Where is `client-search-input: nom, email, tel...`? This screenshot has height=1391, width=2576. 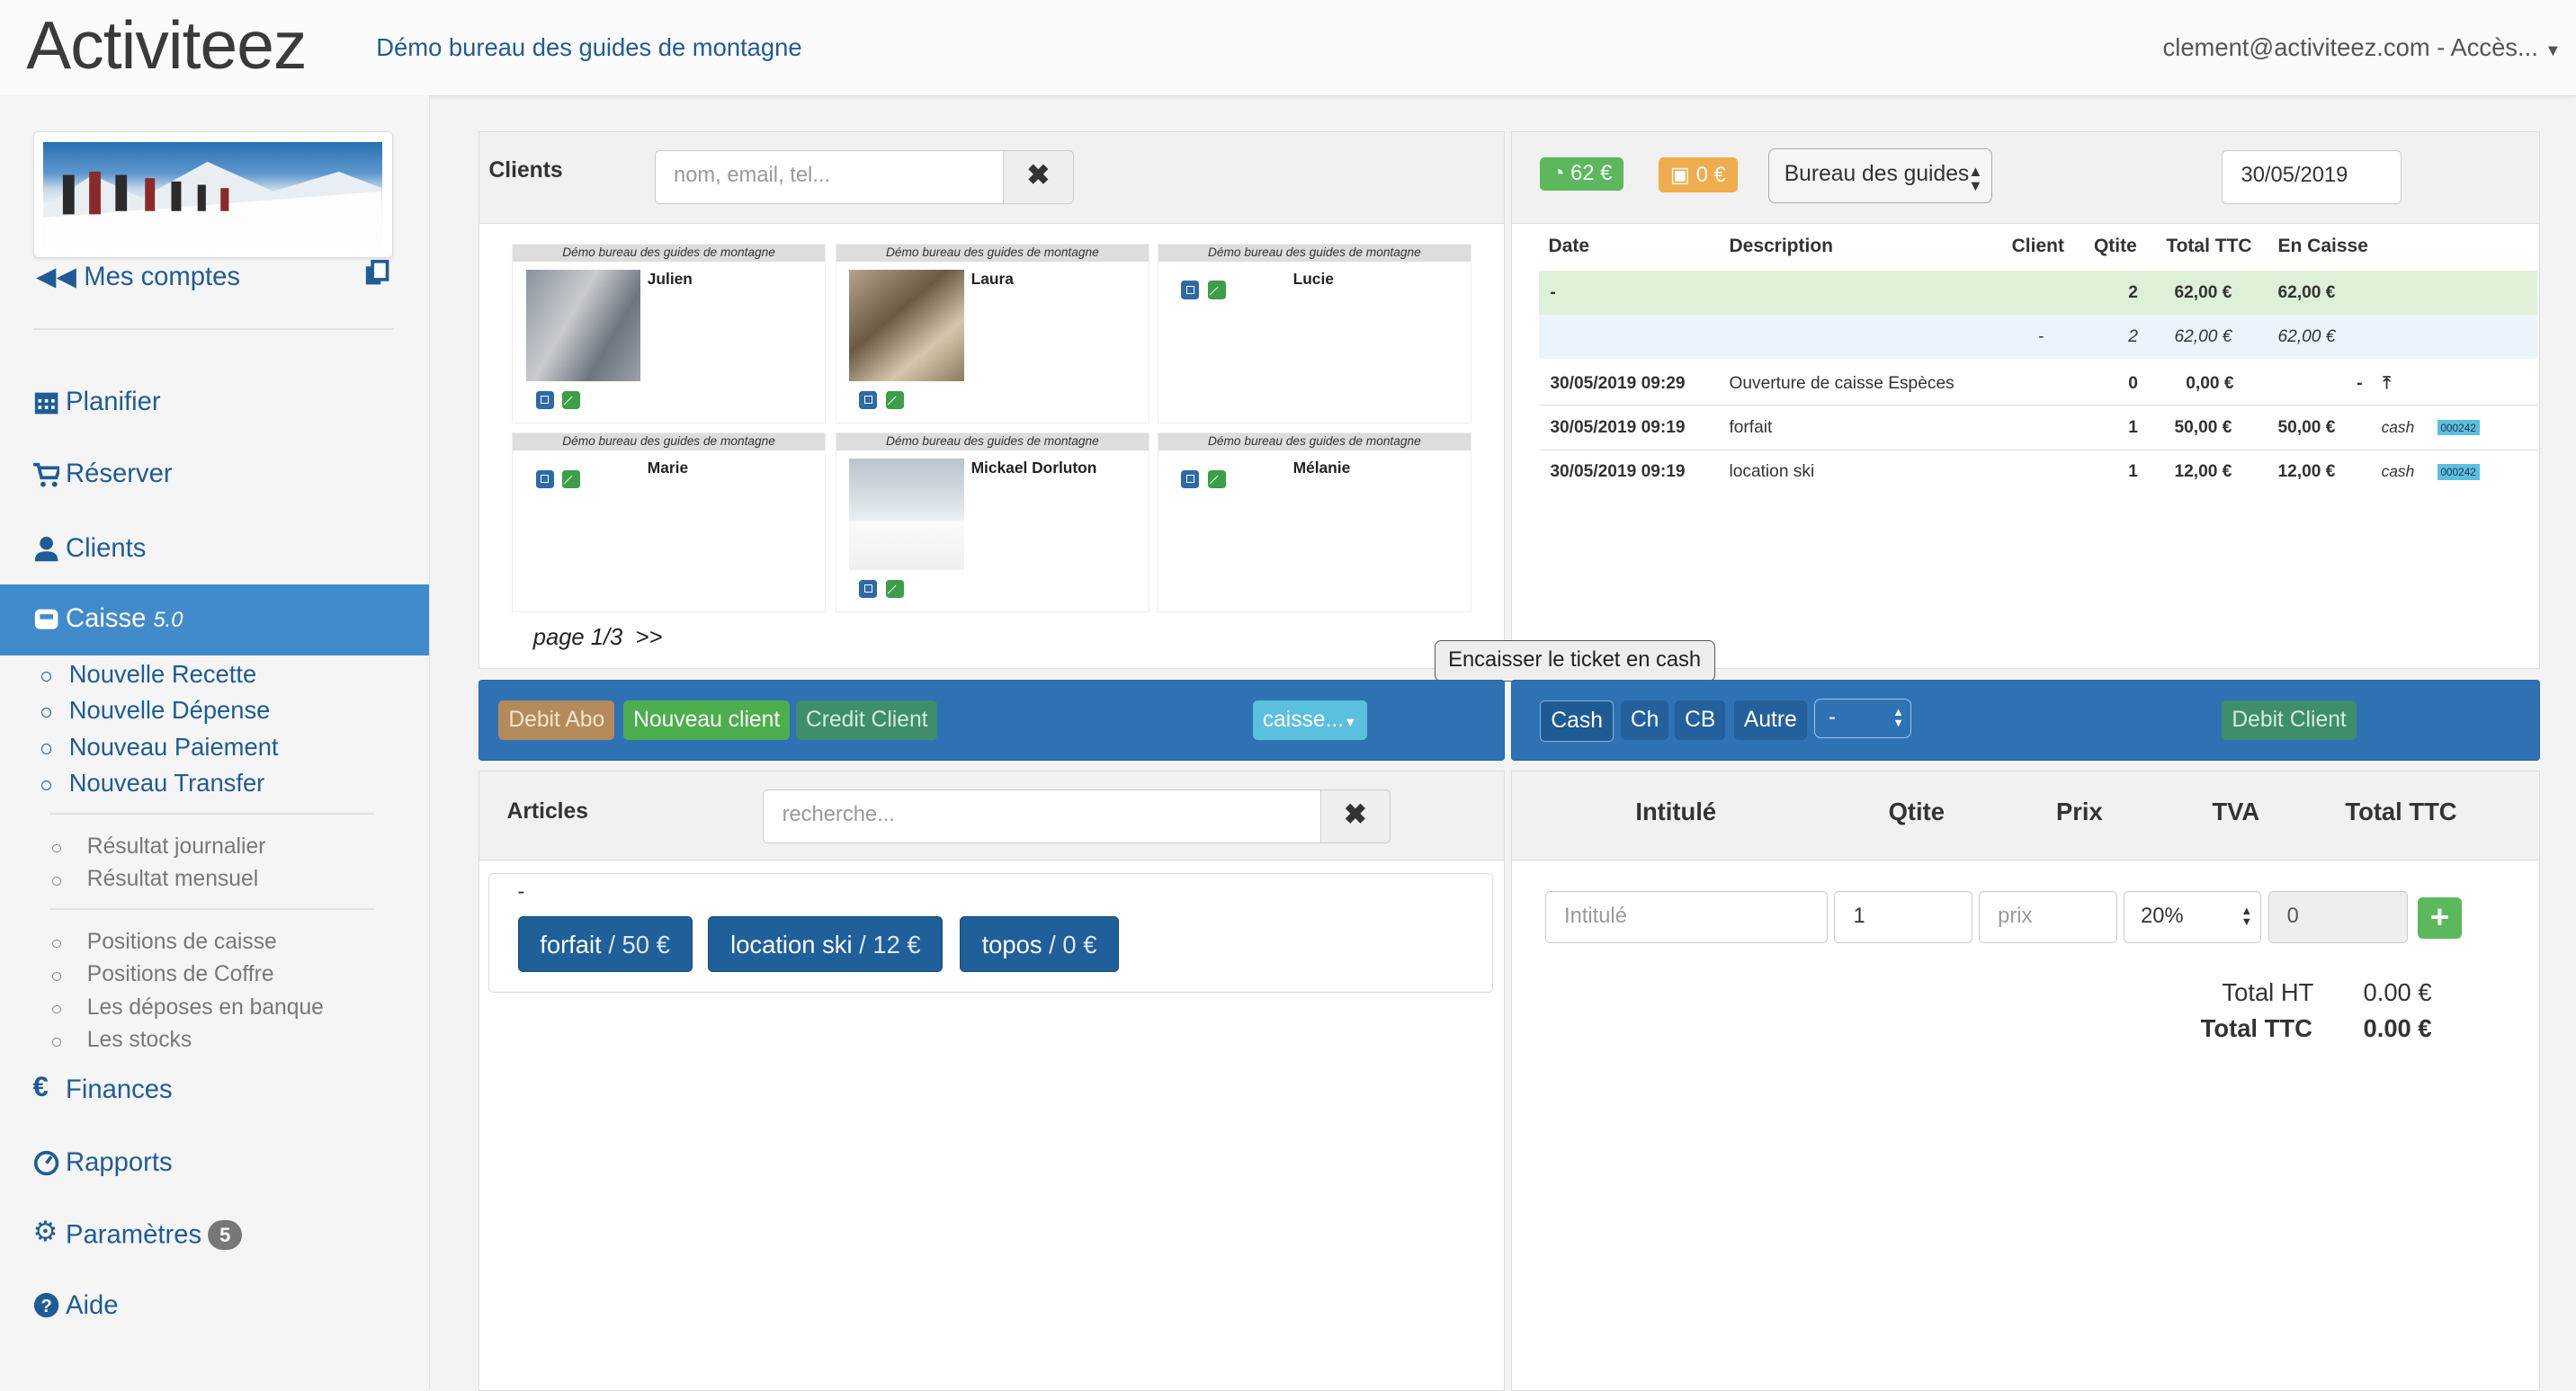 client-search-input: nom, email, tel... is located at coordinates (830, 177).